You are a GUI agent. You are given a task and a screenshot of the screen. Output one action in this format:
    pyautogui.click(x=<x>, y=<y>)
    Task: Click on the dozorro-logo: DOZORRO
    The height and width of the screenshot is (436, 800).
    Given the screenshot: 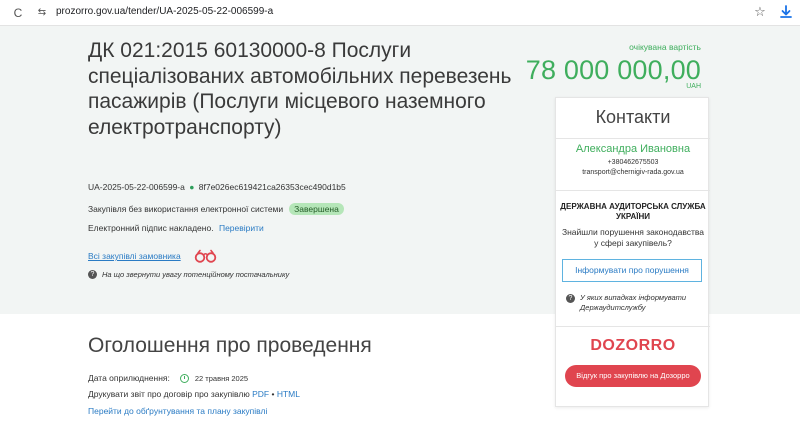 What is the action you would take?
    pyautogui.click(x=633, y=345)
    